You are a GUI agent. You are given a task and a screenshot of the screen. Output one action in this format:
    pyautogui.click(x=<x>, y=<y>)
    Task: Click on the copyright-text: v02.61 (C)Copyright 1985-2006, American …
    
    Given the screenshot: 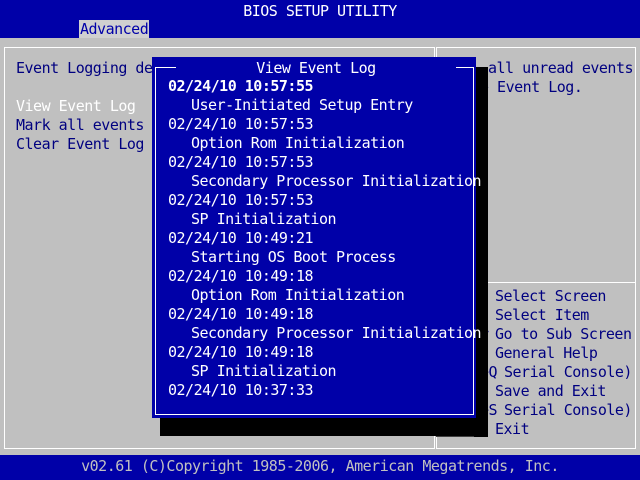 What is the action you would take?
    pyautogui.click(x=320, y=466)
    